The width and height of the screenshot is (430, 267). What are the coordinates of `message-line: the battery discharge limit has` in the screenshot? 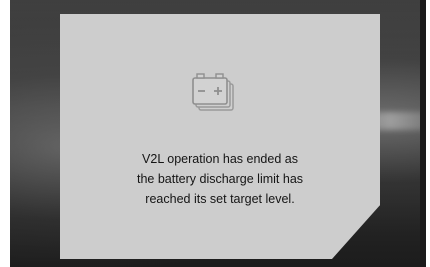 It's located at (220, 179).